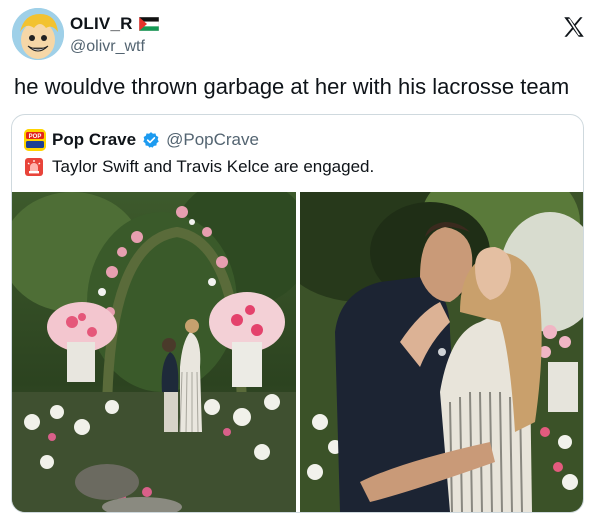  I want to click on x-logo-icon, so click(574, 27).